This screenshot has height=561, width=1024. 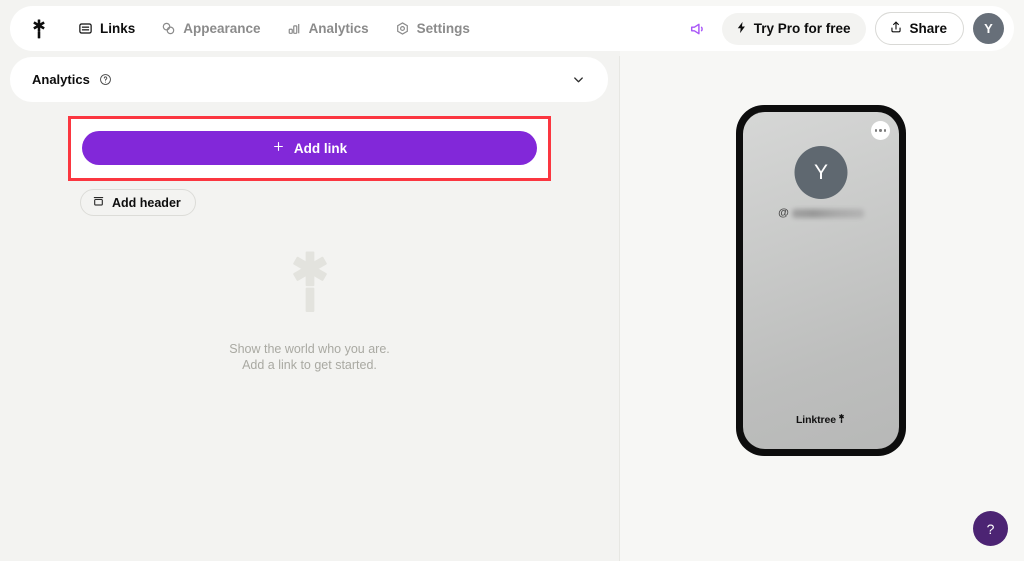 I want to click on add-link-button: Add link, so click(x=309, y=148).